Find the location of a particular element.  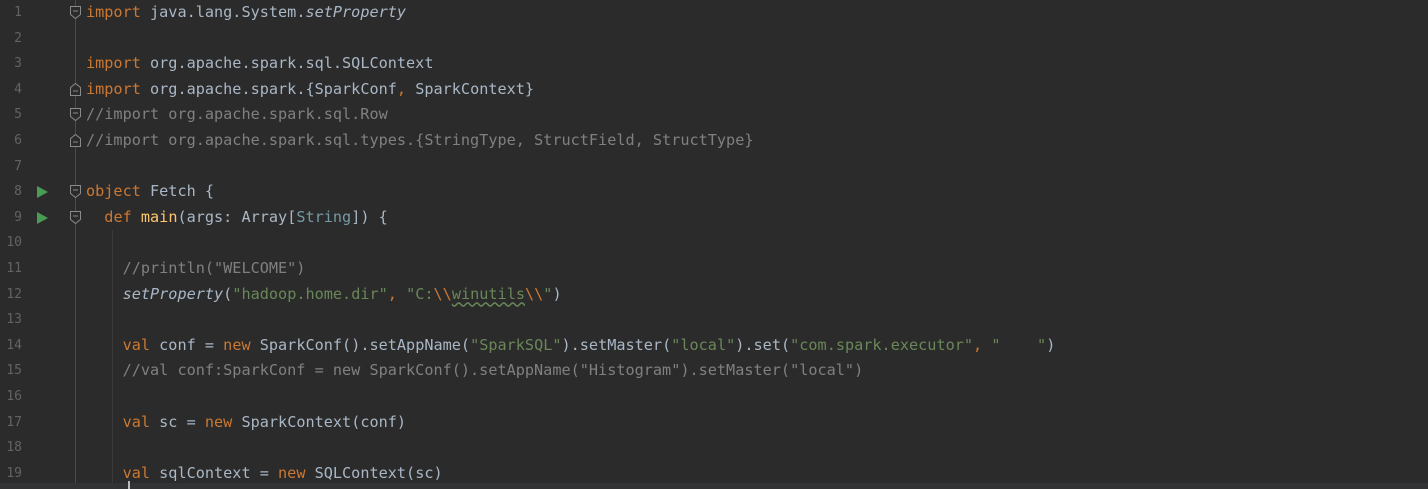

code-text: //import org.apache.spark.sql.Row is located at coordinates (237, 115).